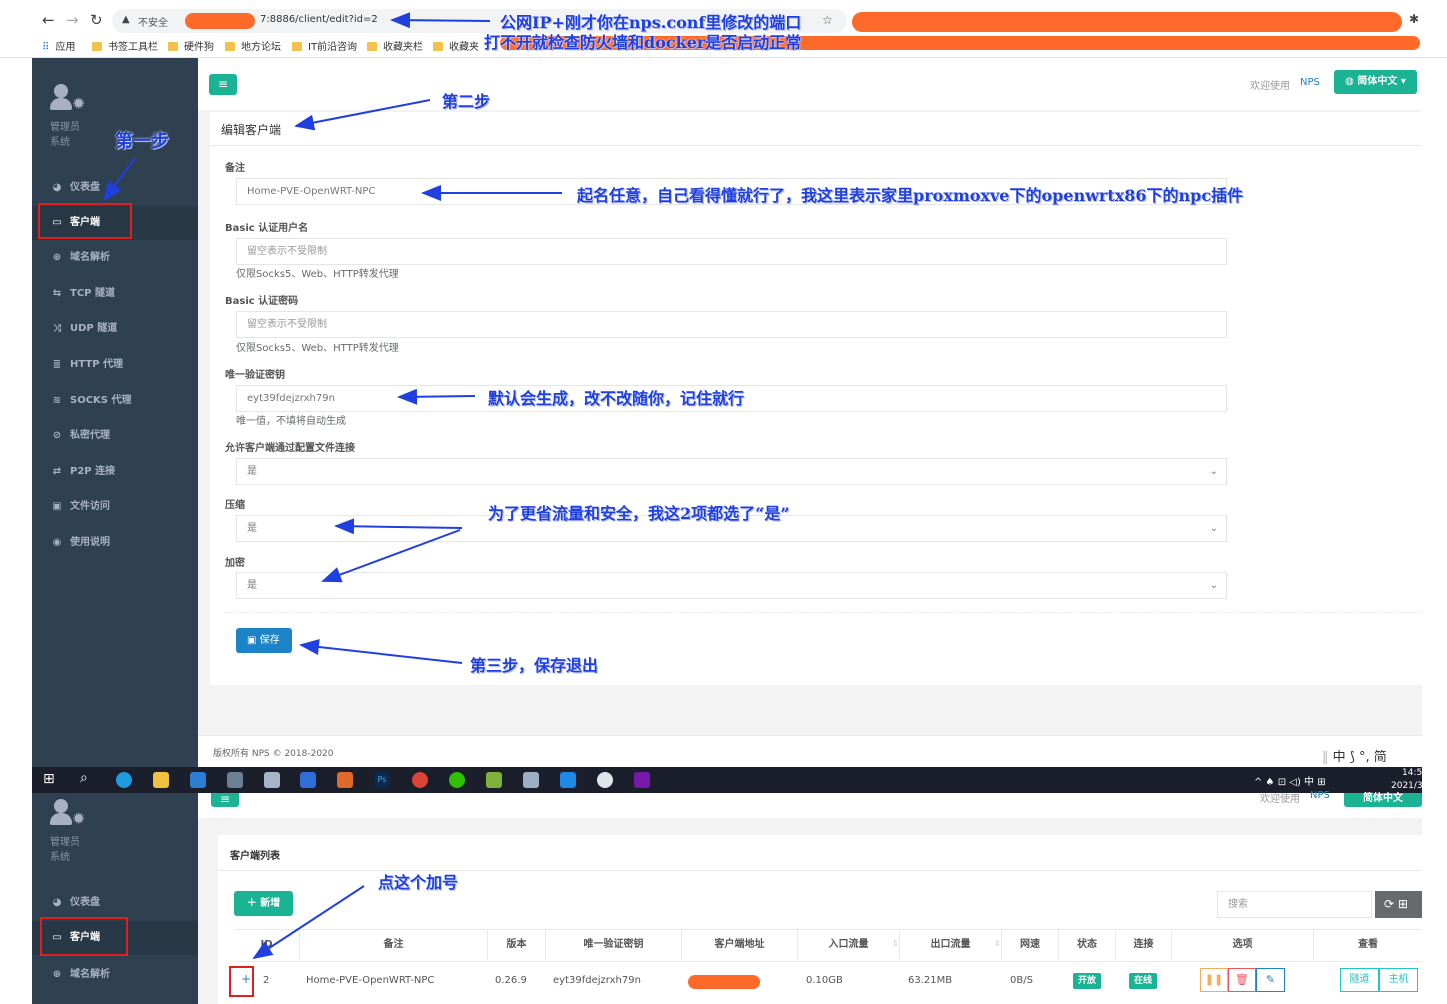  I want to click on column-header-remark: 备注, so click(394, 945).